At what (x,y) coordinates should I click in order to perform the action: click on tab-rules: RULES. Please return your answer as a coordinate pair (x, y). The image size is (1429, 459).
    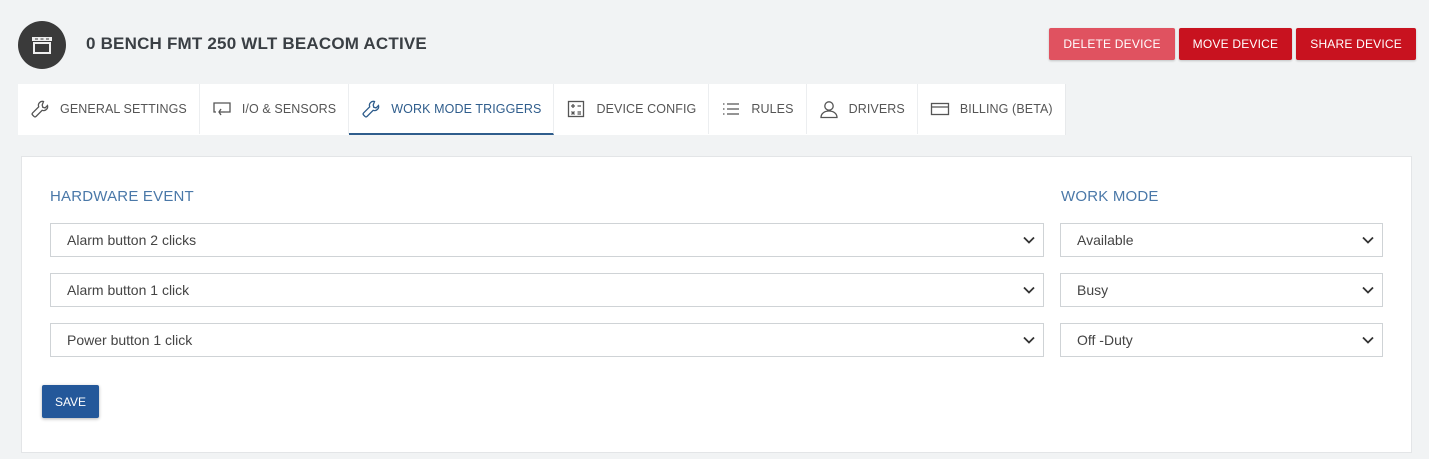
    Looking at the image, I should click on (758, 109).